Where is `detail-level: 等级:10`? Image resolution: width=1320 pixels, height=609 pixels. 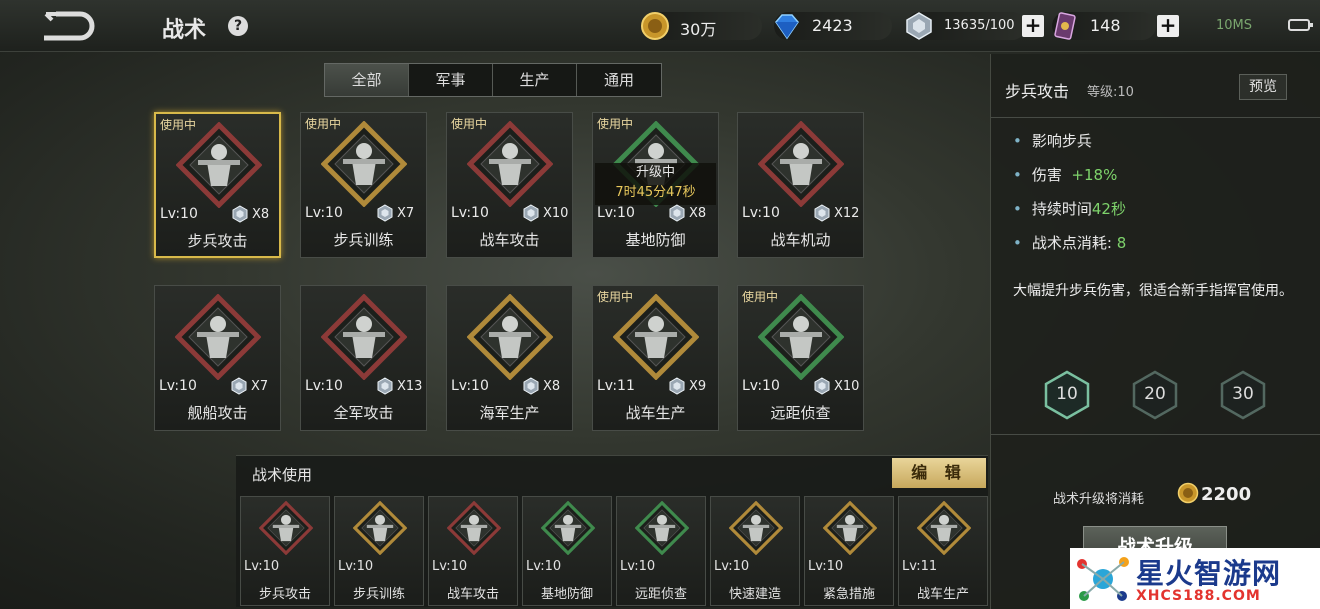
detail-level: 等级:10 is located at coordinates (1110, 92).